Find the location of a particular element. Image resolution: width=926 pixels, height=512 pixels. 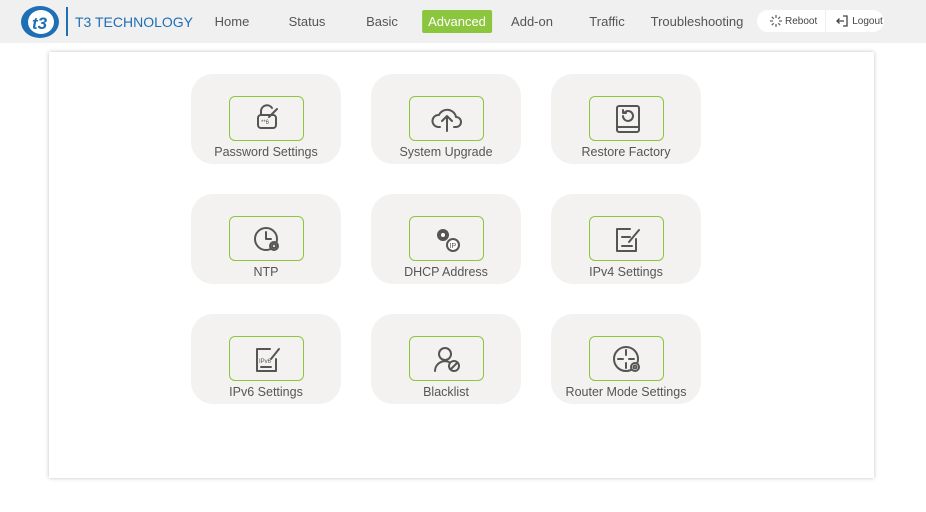

tile-ipv6-settings: IPv6 IPv6 Settings is located at coordinates (266, 359).